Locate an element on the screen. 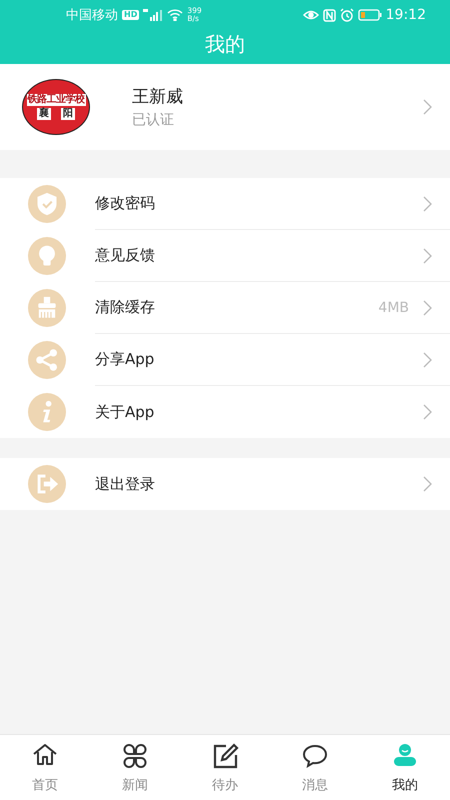 This screenshot has height=800, width=450. clock-time: 19:12 is located at coordinates (406, 15).